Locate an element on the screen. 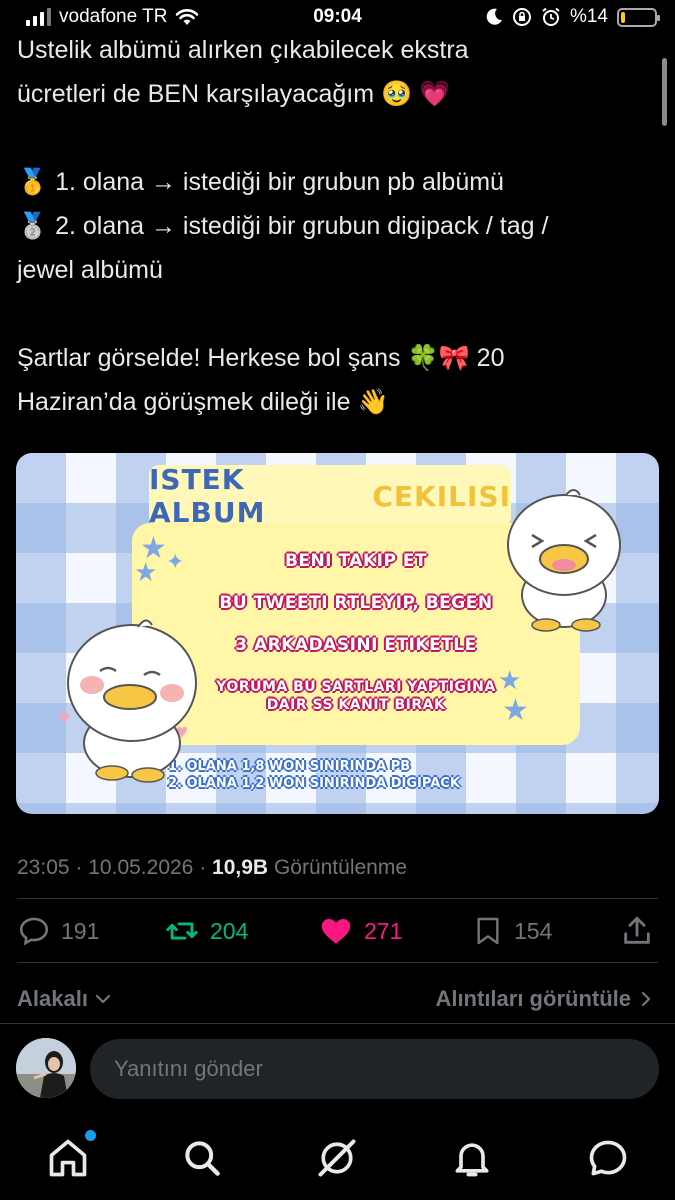 Image resolution: width=675 pixels, height=1200 pixels. tweet-line: ücretleri de BEN karşılayacağım 🥹 💗 is located at coordinates (234, 94).